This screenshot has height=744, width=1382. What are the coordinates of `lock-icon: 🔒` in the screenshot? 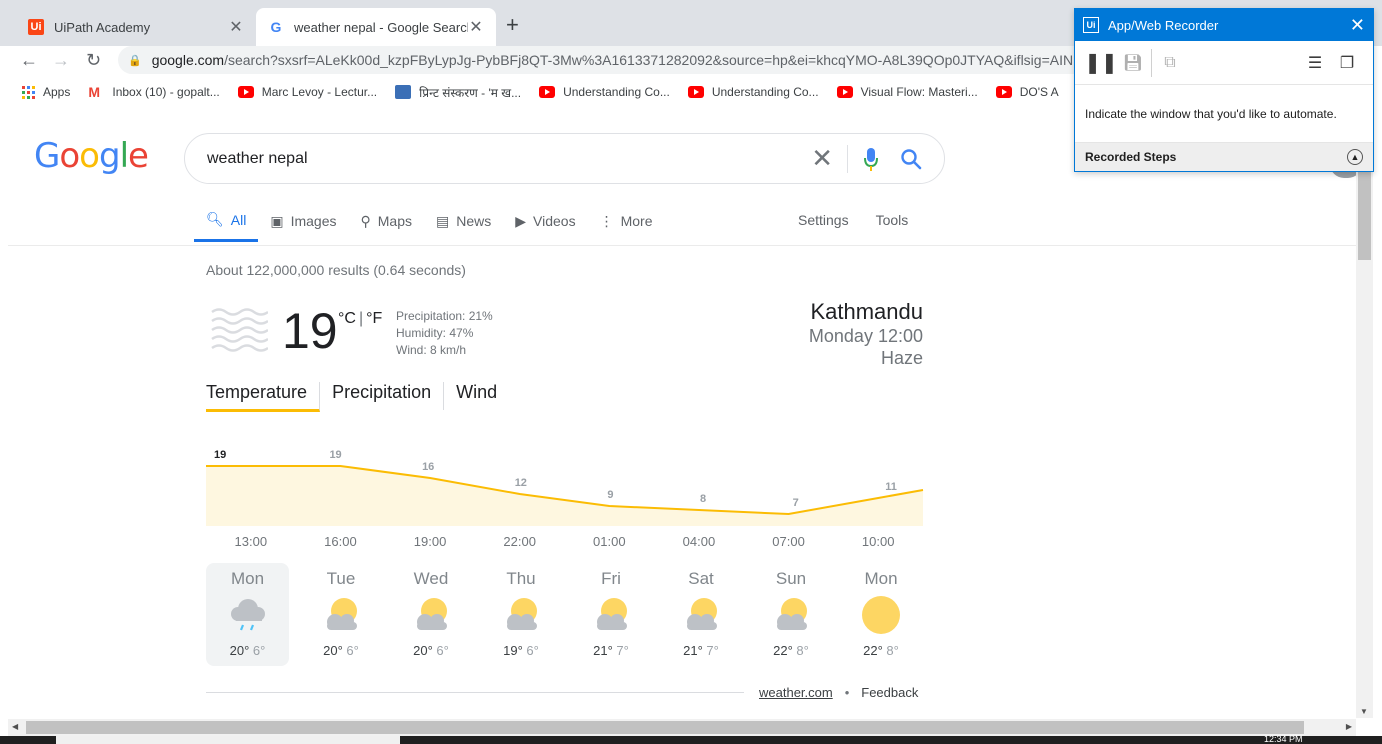 It's located at (135, 60).